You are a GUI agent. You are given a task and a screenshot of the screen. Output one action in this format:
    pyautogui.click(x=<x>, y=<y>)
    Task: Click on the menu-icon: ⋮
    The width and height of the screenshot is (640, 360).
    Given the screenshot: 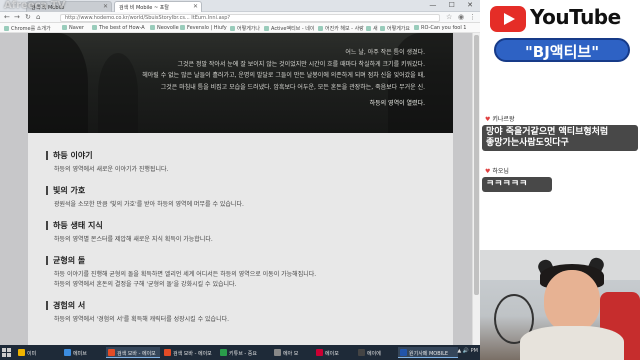 What is the action you would take?
    pyautogui.click(x=472, y=17)
    